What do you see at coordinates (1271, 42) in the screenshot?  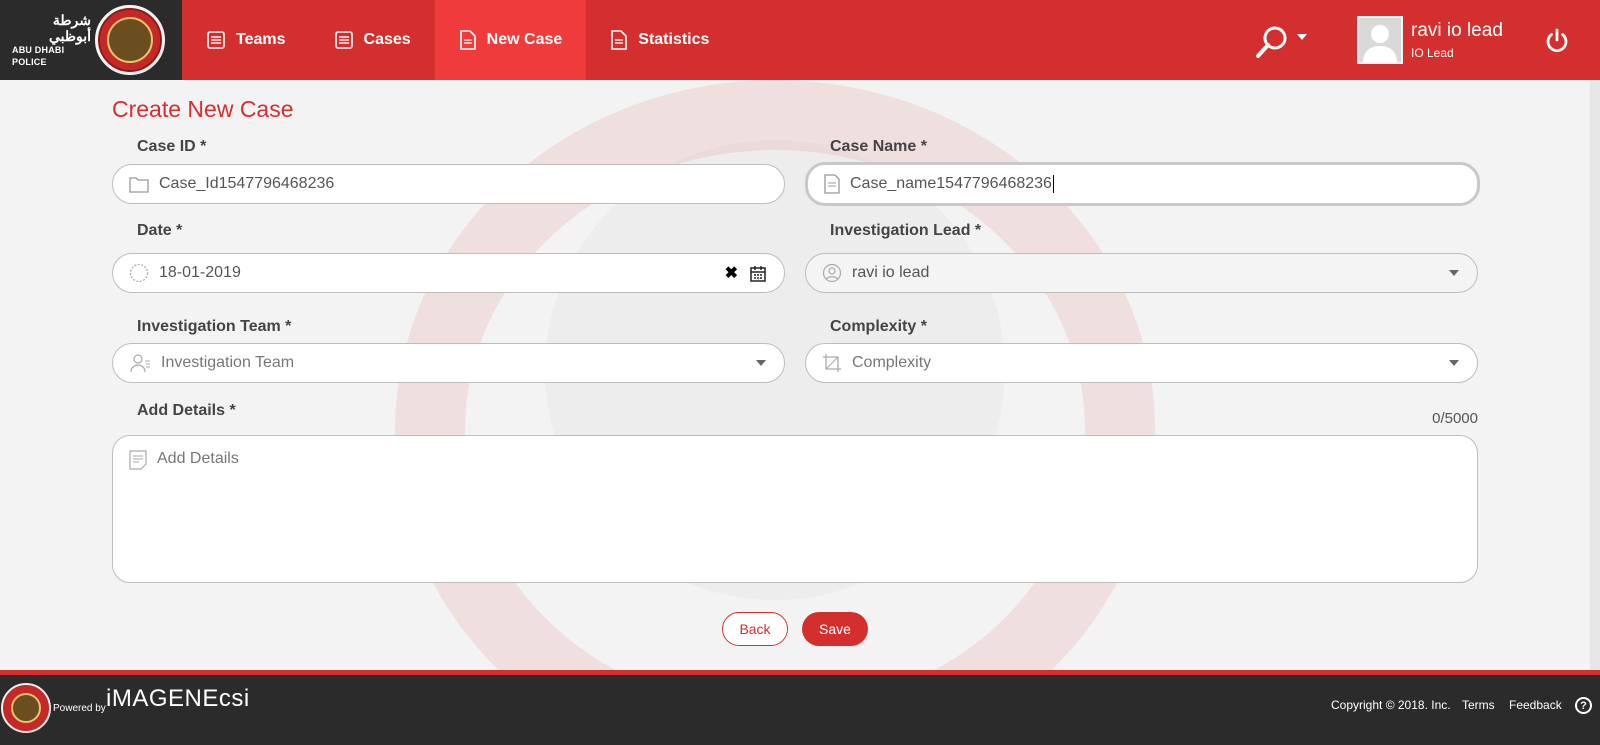 I see `search-icon` at bounding box center [1271, 42].